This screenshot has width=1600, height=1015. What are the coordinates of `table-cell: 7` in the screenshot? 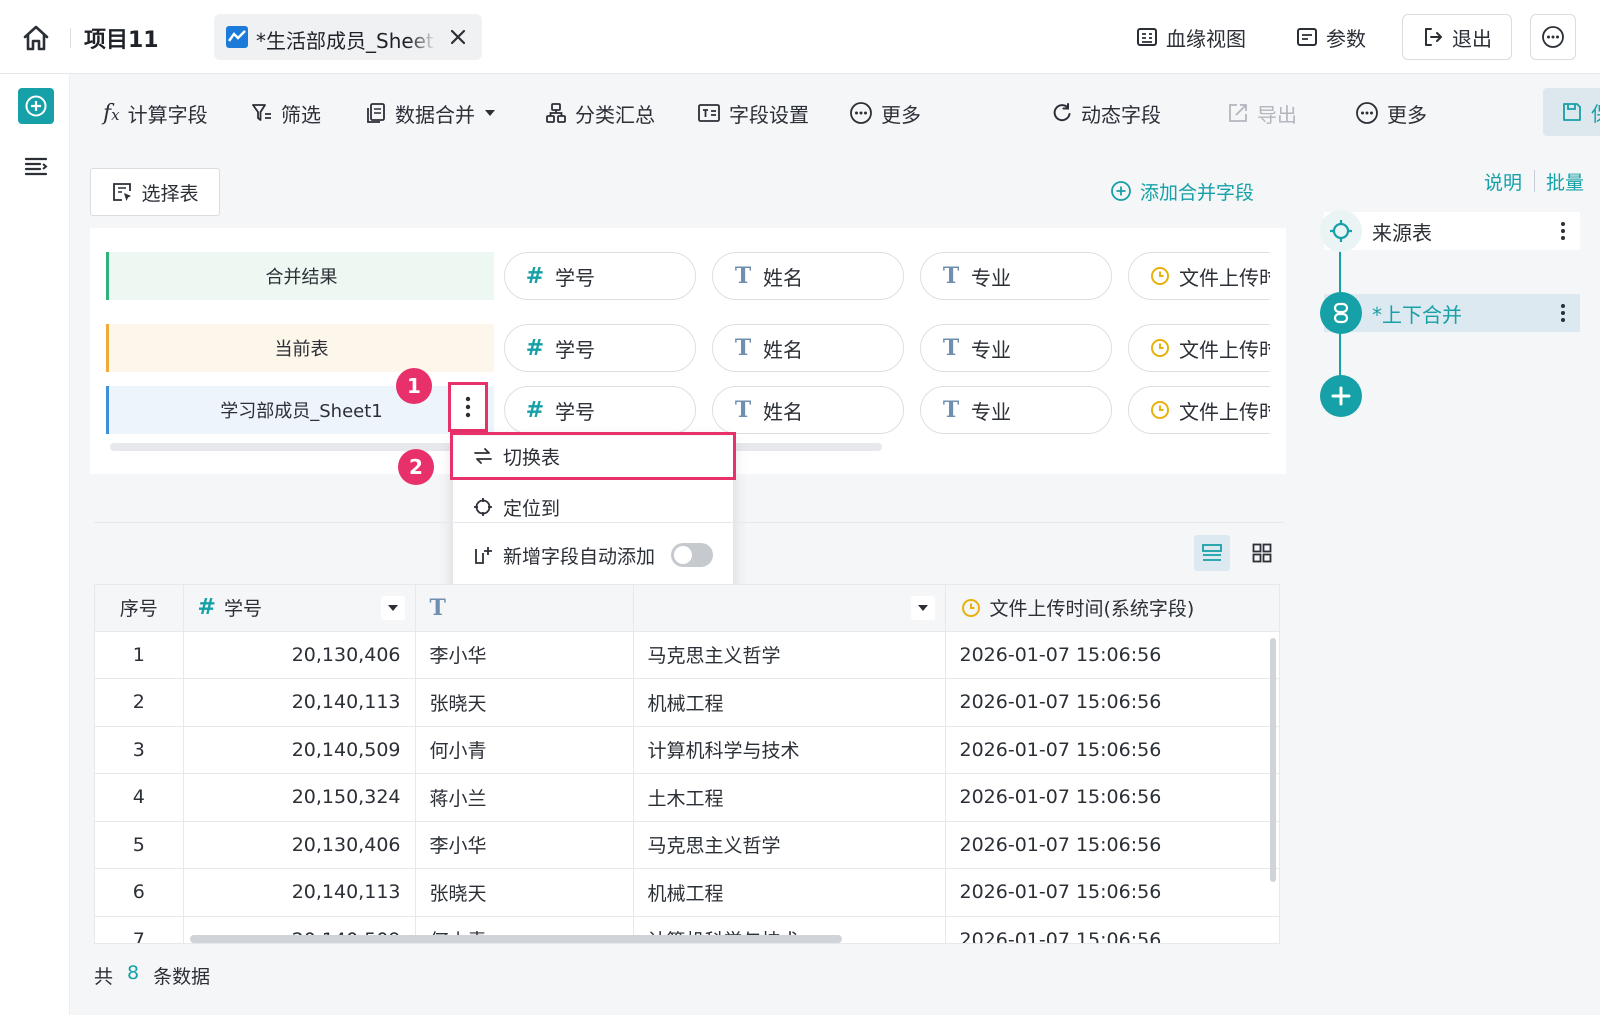 It's located at (139, 929).